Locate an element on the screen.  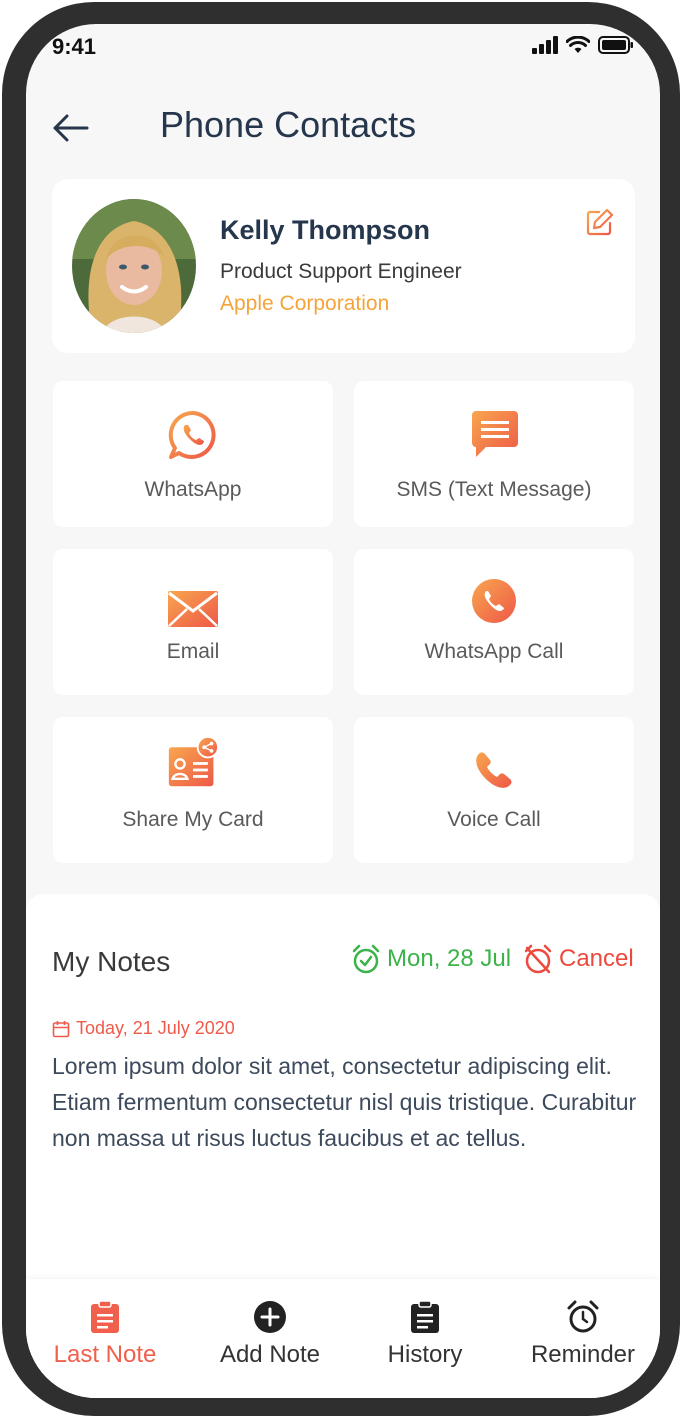
wifi-icon is located at coordinates (578, 44).